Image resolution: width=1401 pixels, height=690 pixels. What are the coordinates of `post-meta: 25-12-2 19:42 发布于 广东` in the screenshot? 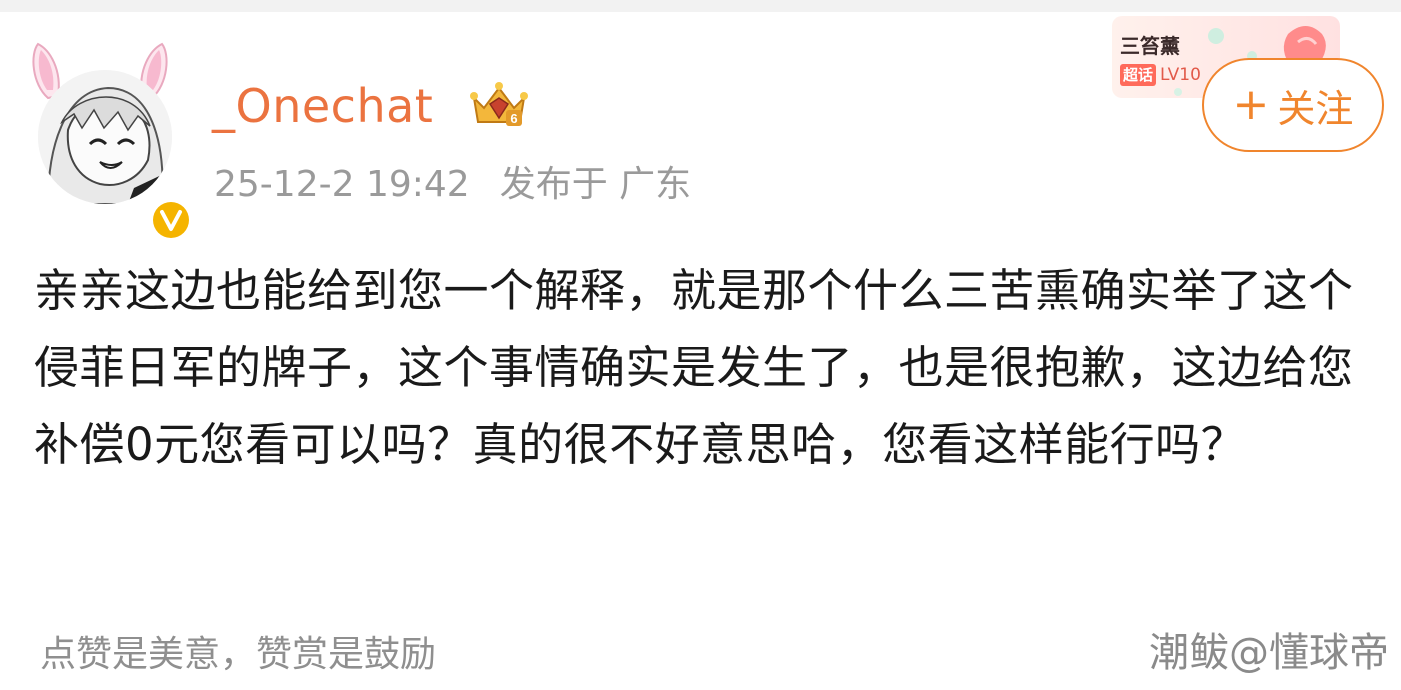 It's located at (452, 185).